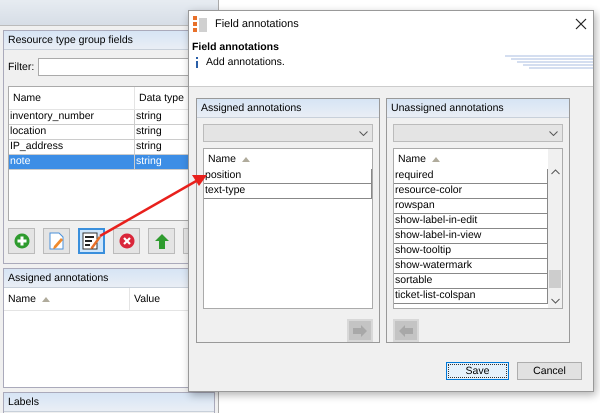  Describe the element at coordinates (288, 108) in the screenshot. I see `panel-title: Assigned annotations` at that location.